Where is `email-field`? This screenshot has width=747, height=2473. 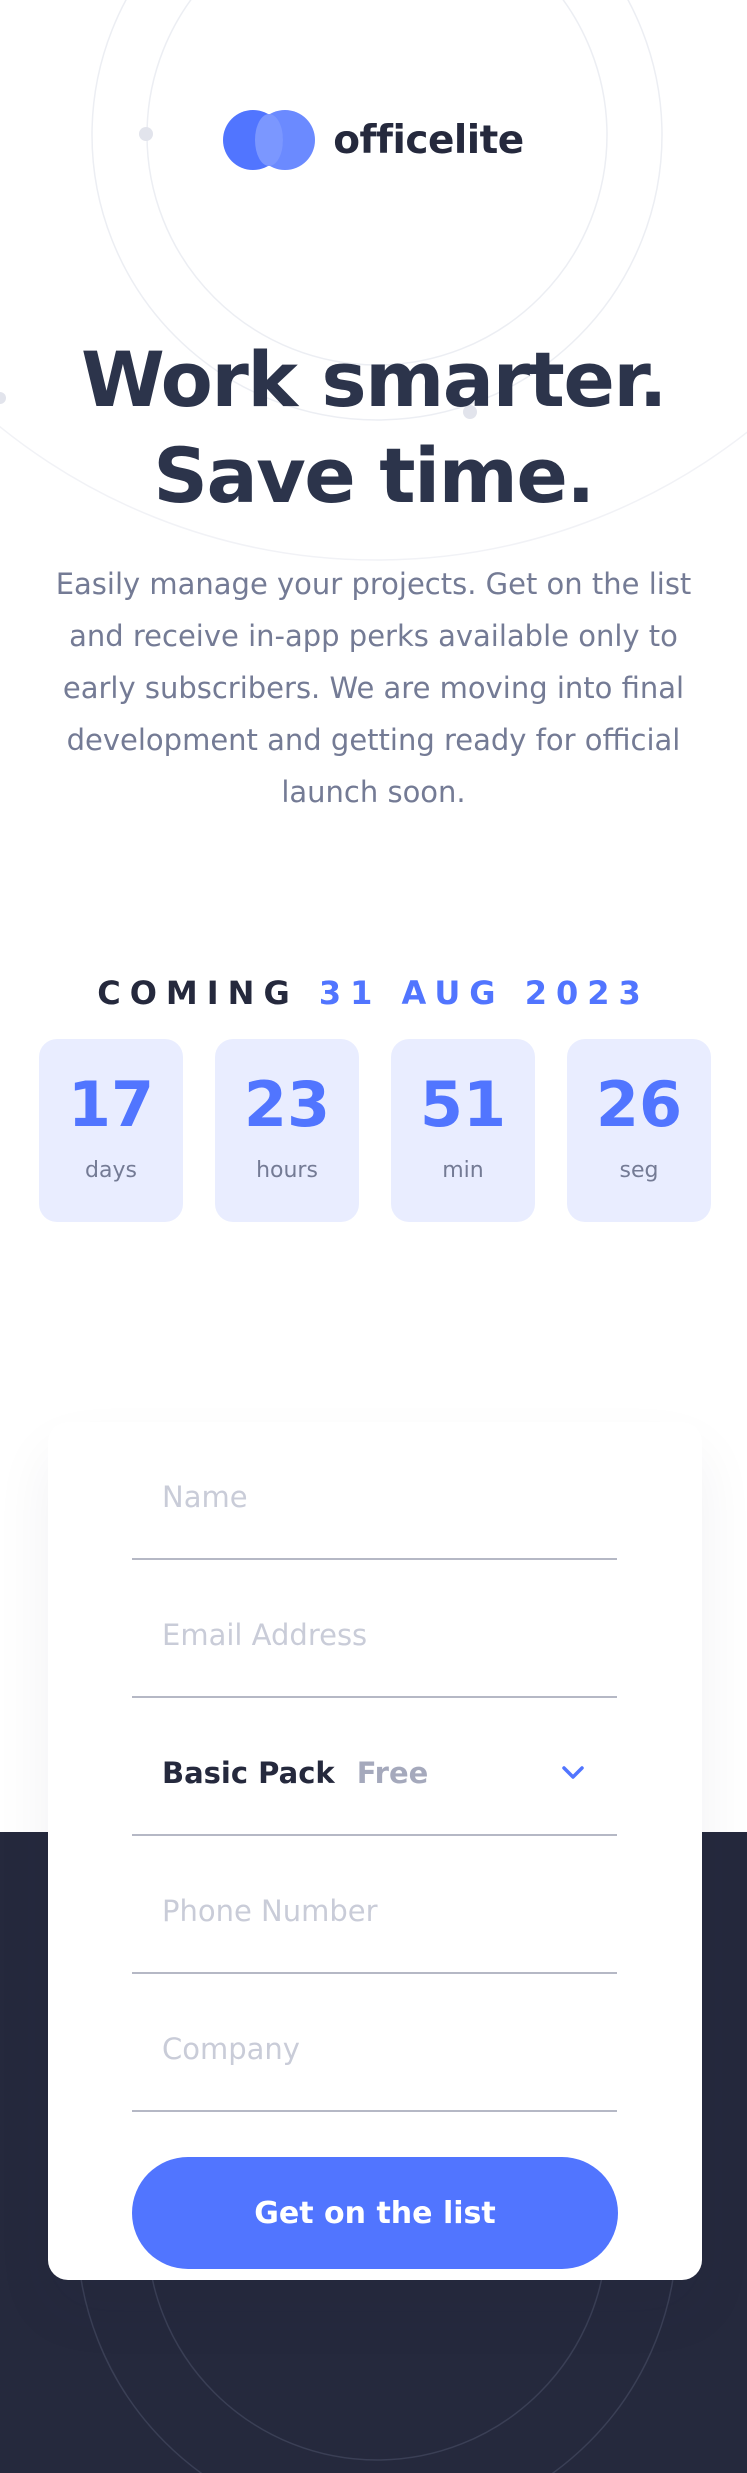 email-field is located at coordinates (374, 1629).